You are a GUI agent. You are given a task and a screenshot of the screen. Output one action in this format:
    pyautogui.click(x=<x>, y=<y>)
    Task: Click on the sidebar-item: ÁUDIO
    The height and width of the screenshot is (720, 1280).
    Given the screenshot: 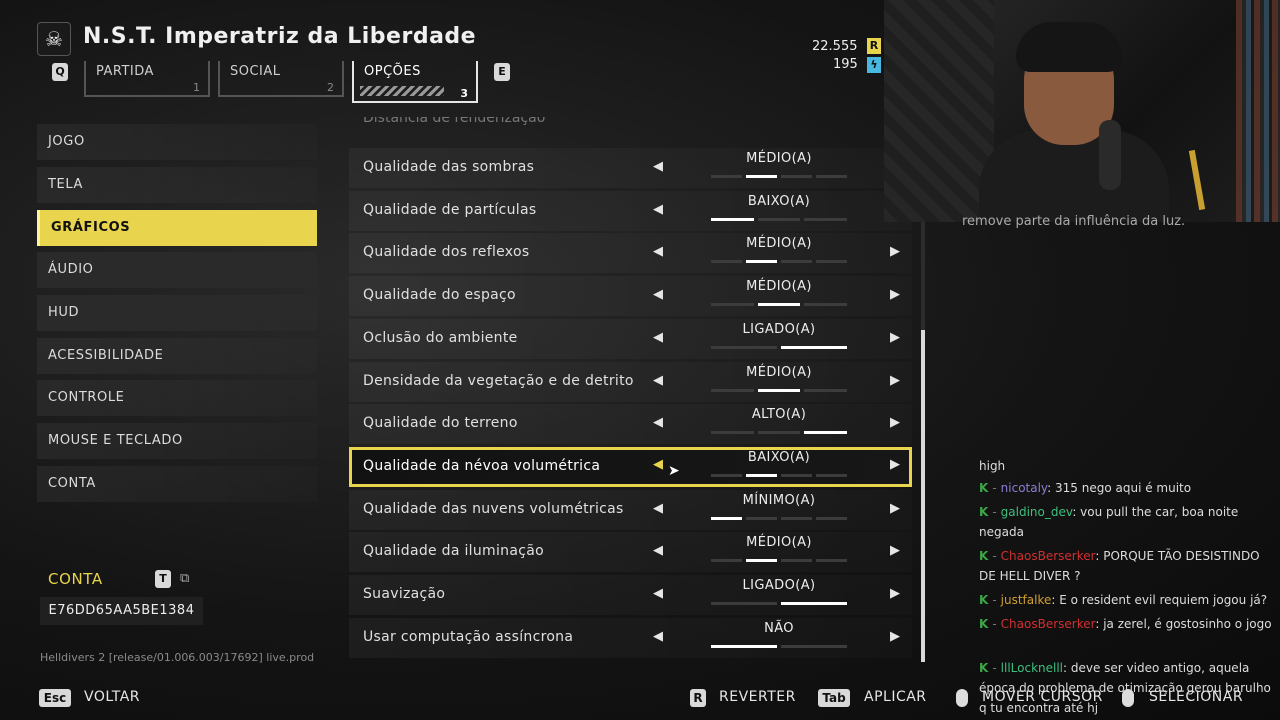 What is the action you would take?
    pyautogui.click(x=177, y=270)
    